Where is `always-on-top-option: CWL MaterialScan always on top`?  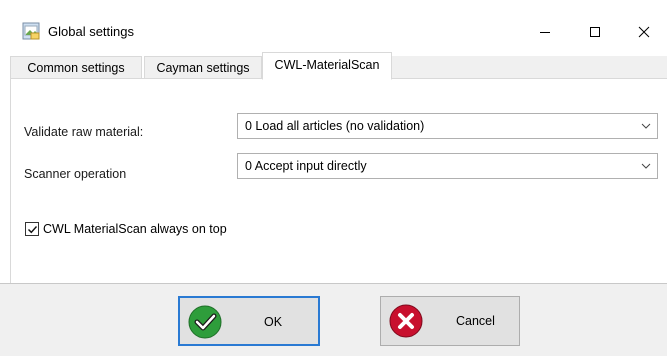 always-on-top-option: CWL MaterialScan always on top is located at coordinates (126, 229).